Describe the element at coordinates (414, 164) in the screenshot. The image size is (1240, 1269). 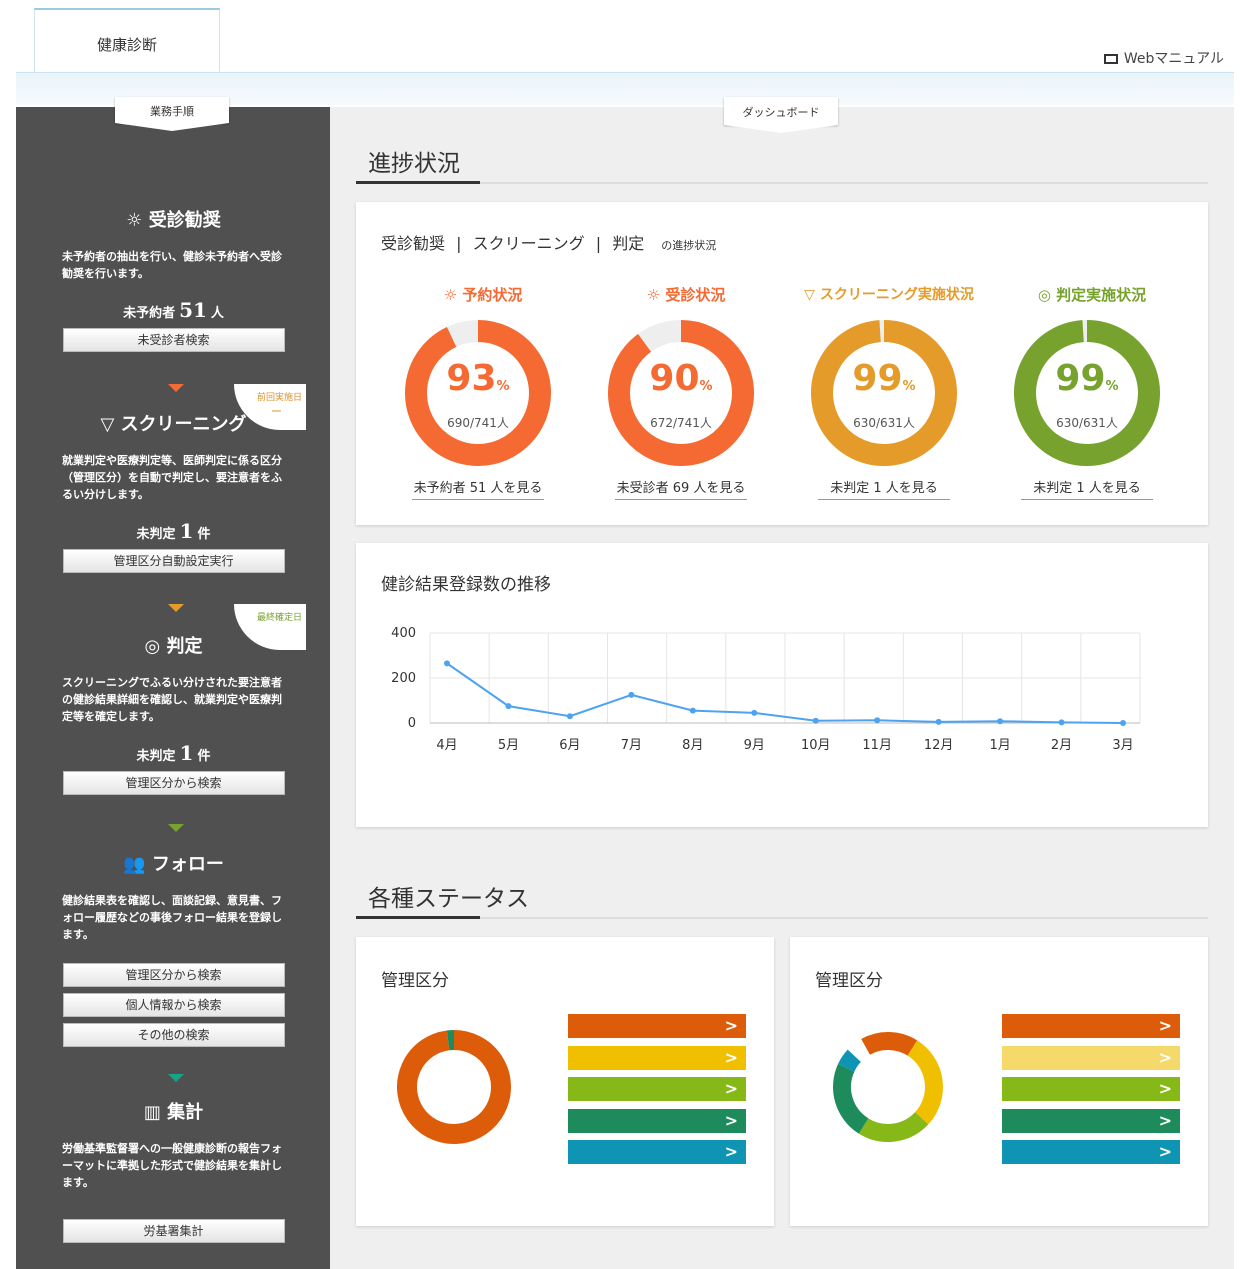
I see `progress-section-title: 進捗状況` at that location.